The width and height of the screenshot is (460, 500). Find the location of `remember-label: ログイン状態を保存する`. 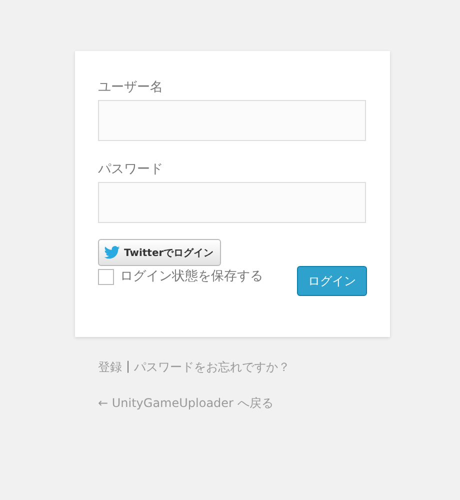

remember-label: ログイン状態を保存する is located at coordinates (191, 277).